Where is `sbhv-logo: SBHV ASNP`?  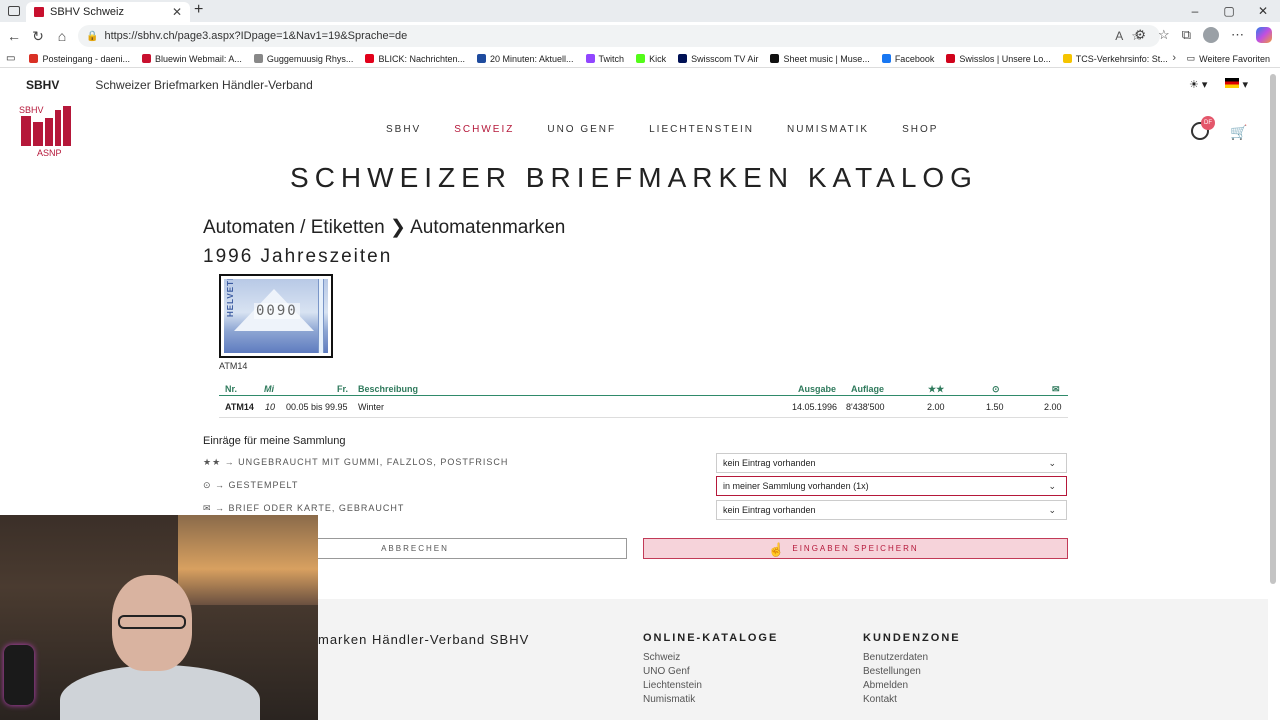 sbhv-logo: SBHV ASNP is located at coordinates (46, 131).